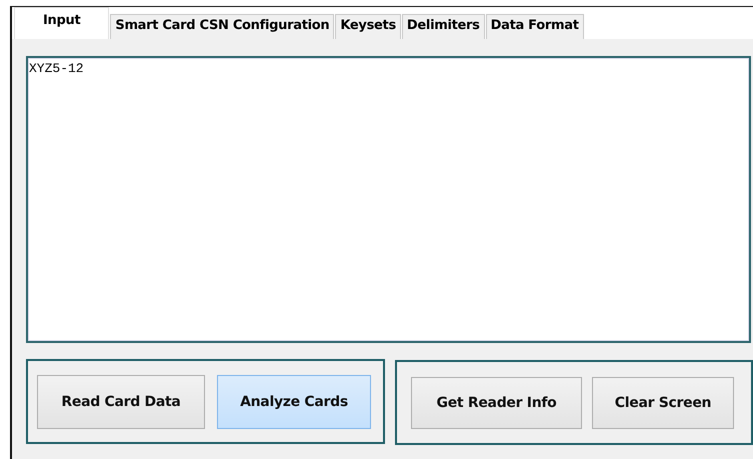 The height and width of the screenshot is (459, 753). Describe the element at coordinates (121, 401) in the screenshot. I see `action-button: Read Card Data` at that location.